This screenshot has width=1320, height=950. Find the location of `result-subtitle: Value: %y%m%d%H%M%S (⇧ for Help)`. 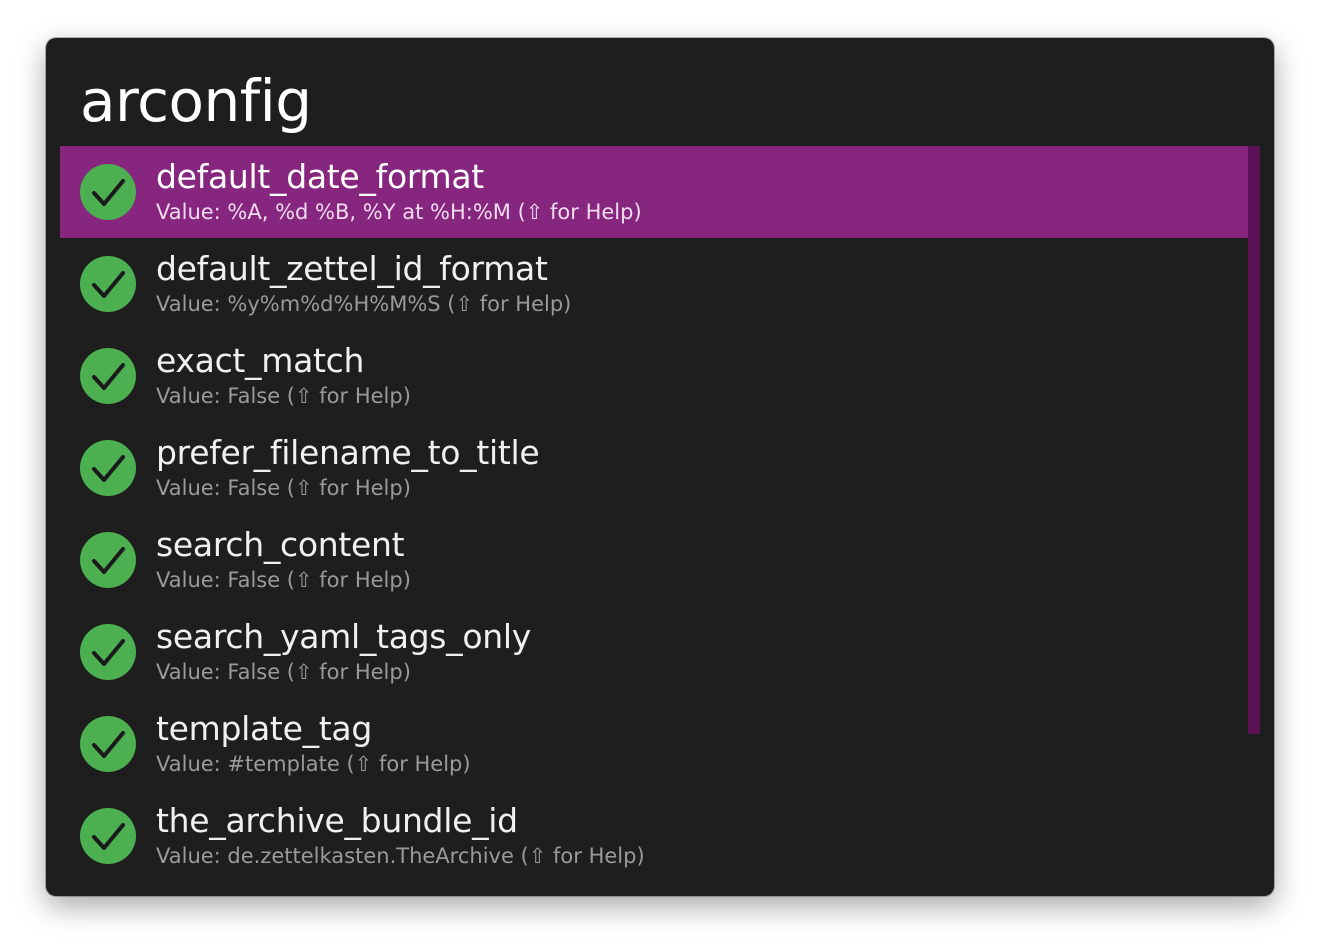

result-subtitle: Value: %y%m%d%H%M%S (⇧ for Help) is located at coordinates (364, 304).